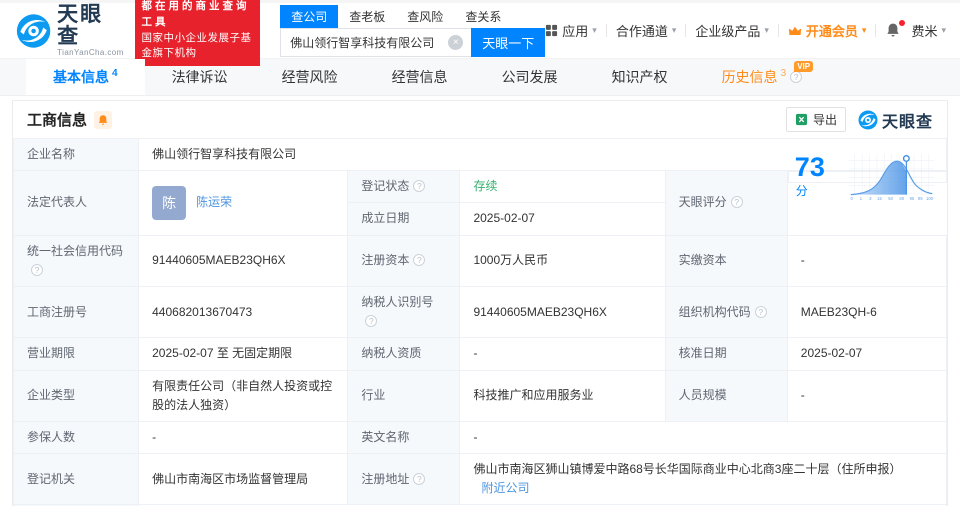 The image size is (960, 506). Describe the element at coordinates (562, 219) in the screenshot. I see `value-establish-date: 2025-02-07` at that location.